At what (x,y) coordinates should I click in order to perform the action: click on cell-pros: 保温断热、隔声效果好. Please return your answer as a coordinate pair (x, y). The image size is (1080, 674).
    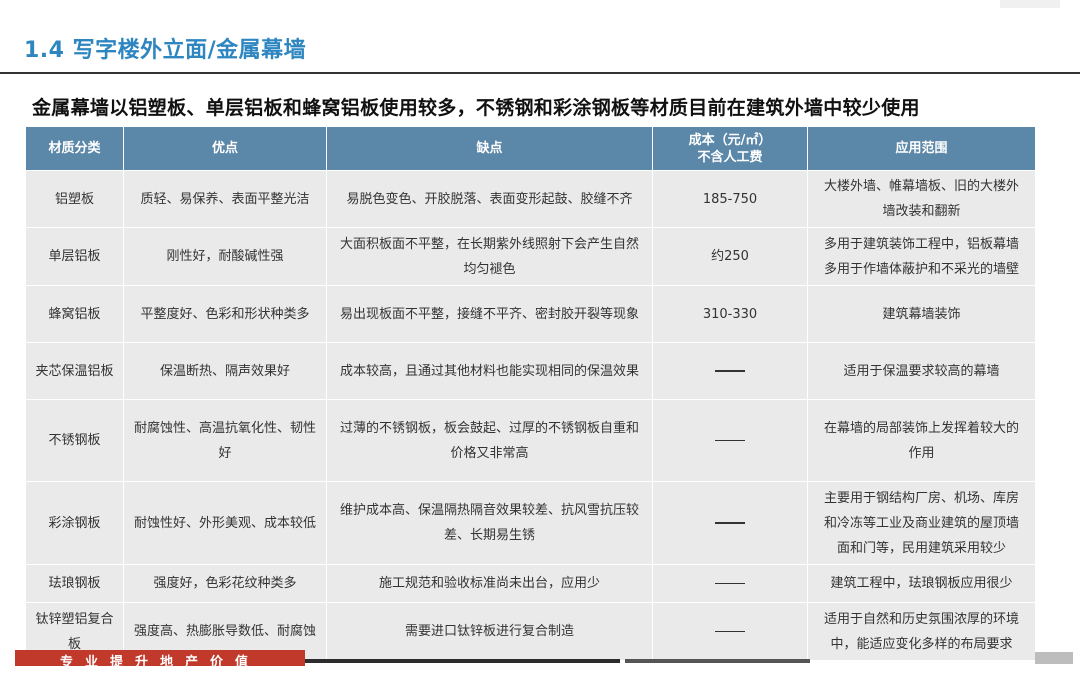
    Looking at the image, I should click on (225, 371).